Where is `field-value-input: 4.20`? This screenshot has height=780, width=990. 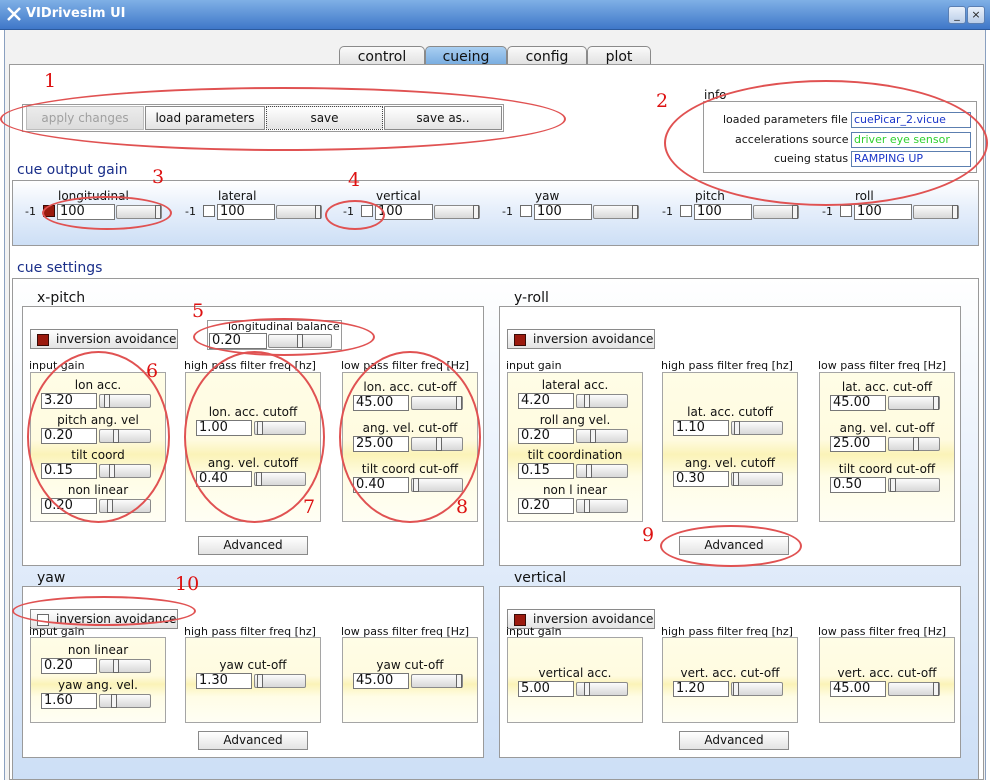 field-value-input: 4.20 is located at coordinates (546, 401).